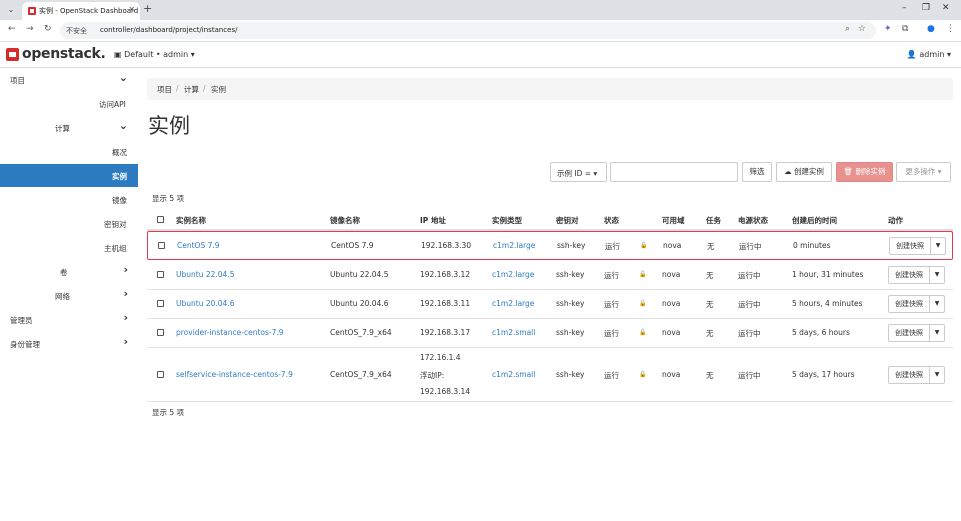  Describe the element at coordinates (81, 11) in the screenshot. I see `browser-tab: 实例 - OpenStack Dashboard ✕` at that location.